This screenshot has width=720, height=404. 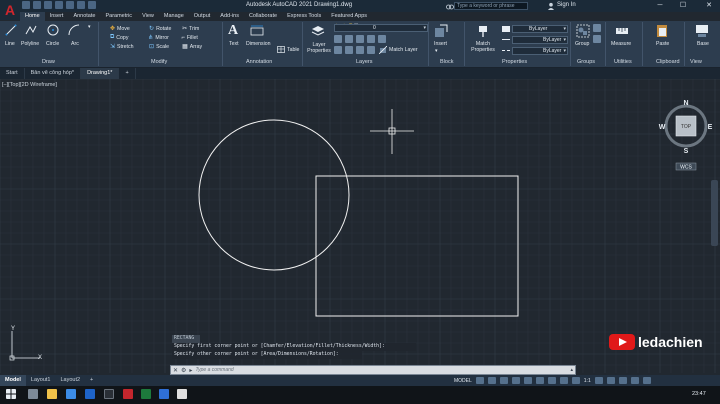 What do you see at coordinates (109, 394) in the screenshot?
I see `app-icon` at bounding box center [109, 394].